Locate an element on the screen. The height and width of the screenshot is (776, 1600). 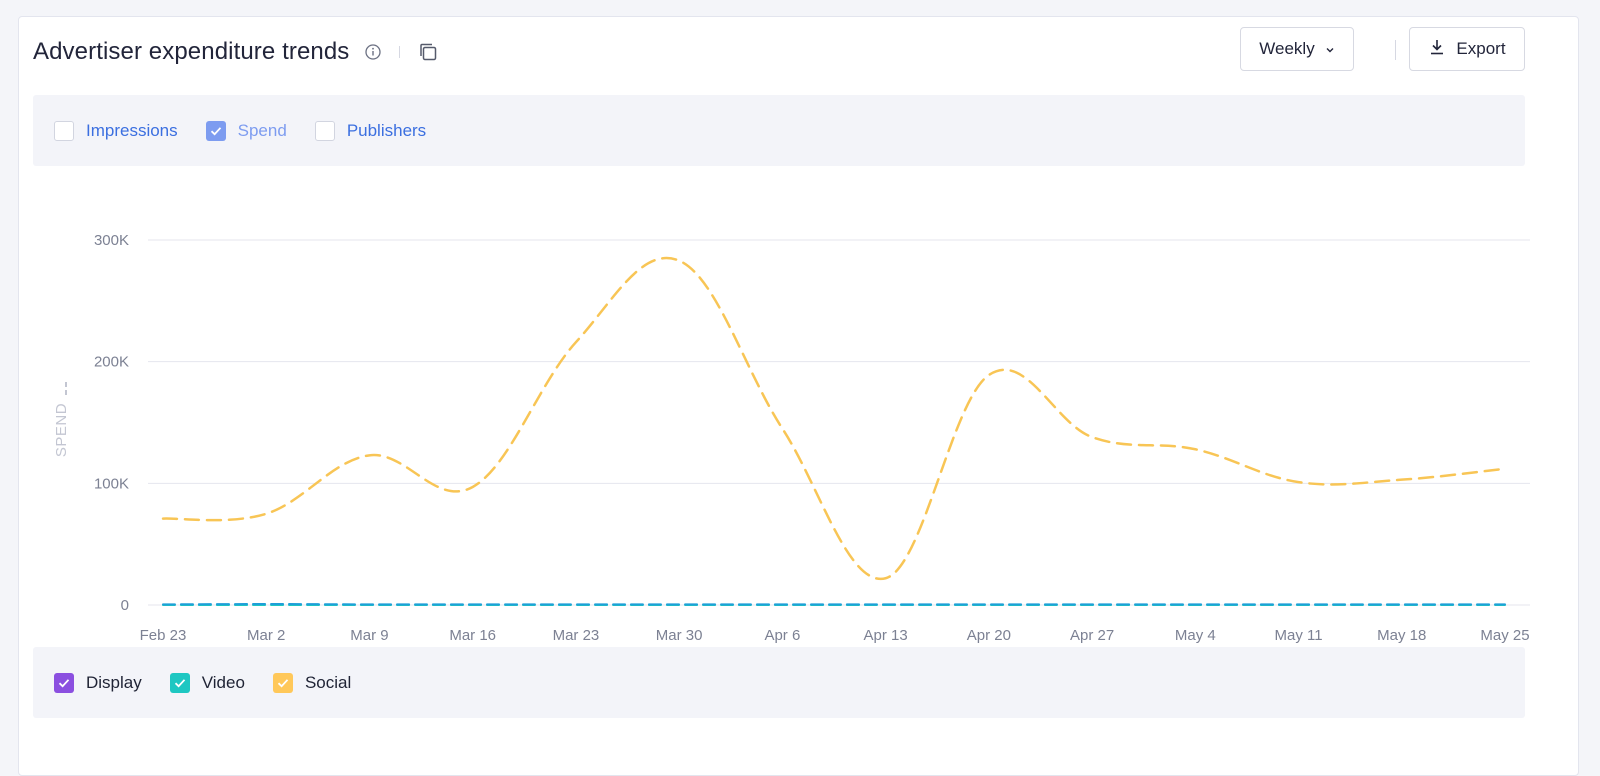
x-tick-label: Mar 16 is located at coordinates (472, 635).